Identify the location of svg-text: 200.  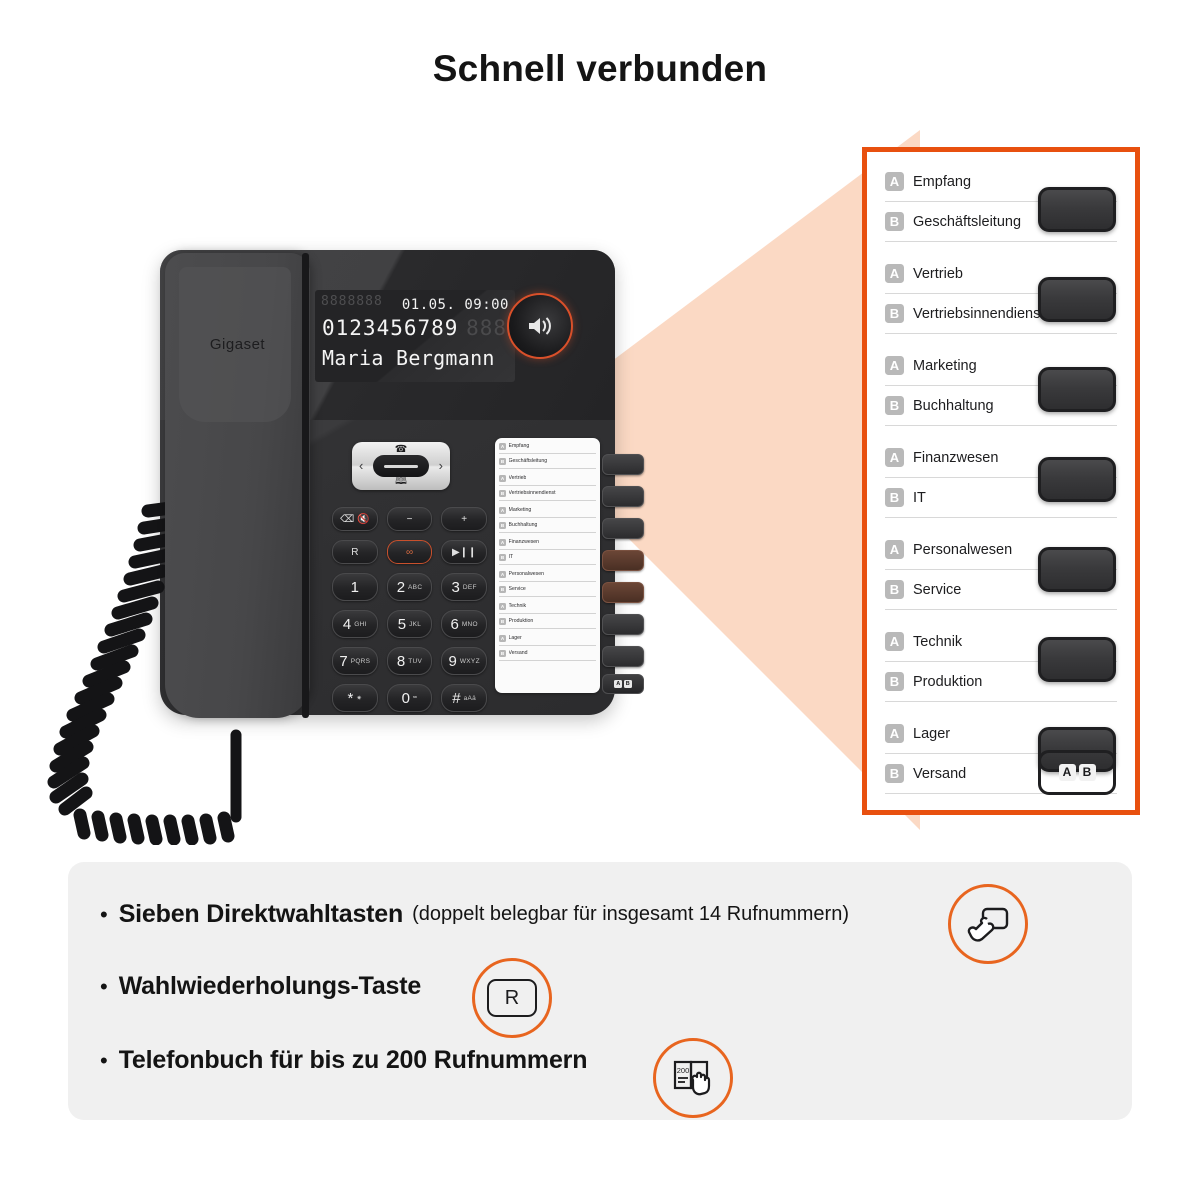
(683, 1070).